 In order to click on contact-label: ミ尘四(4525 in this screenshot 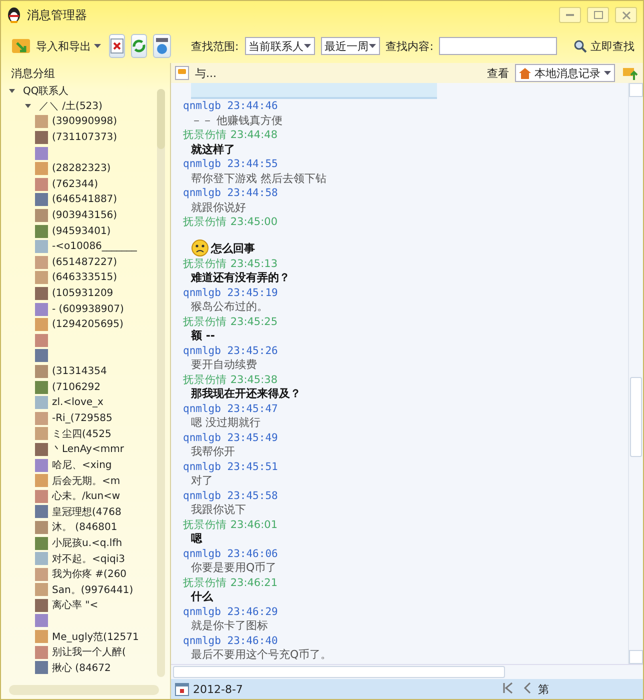, I will do `click(82, 433)`.